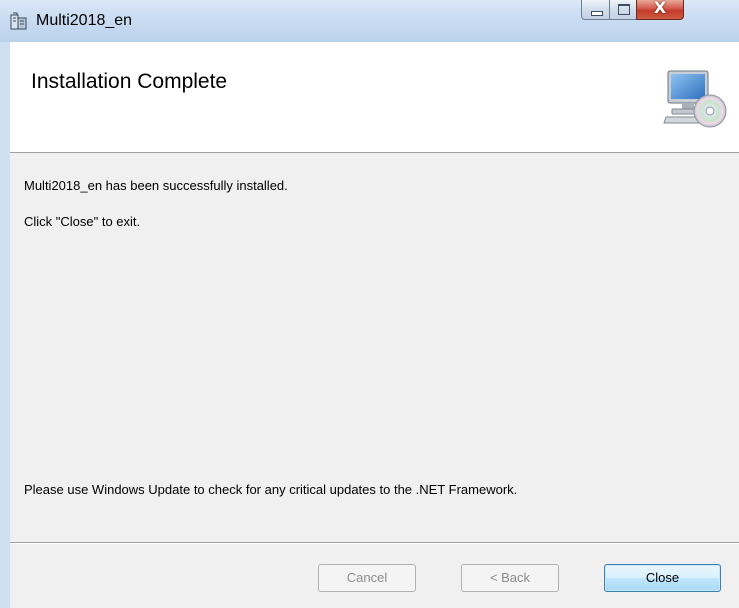  I want to click on exit-instruction: Click "Close" to exit., so click(82, 221).